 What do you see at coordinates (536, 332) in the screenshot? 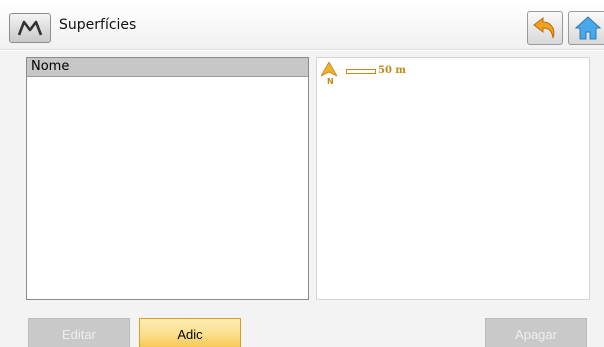
I see `delete-button: Apagar` at bounding box center [536, 332].